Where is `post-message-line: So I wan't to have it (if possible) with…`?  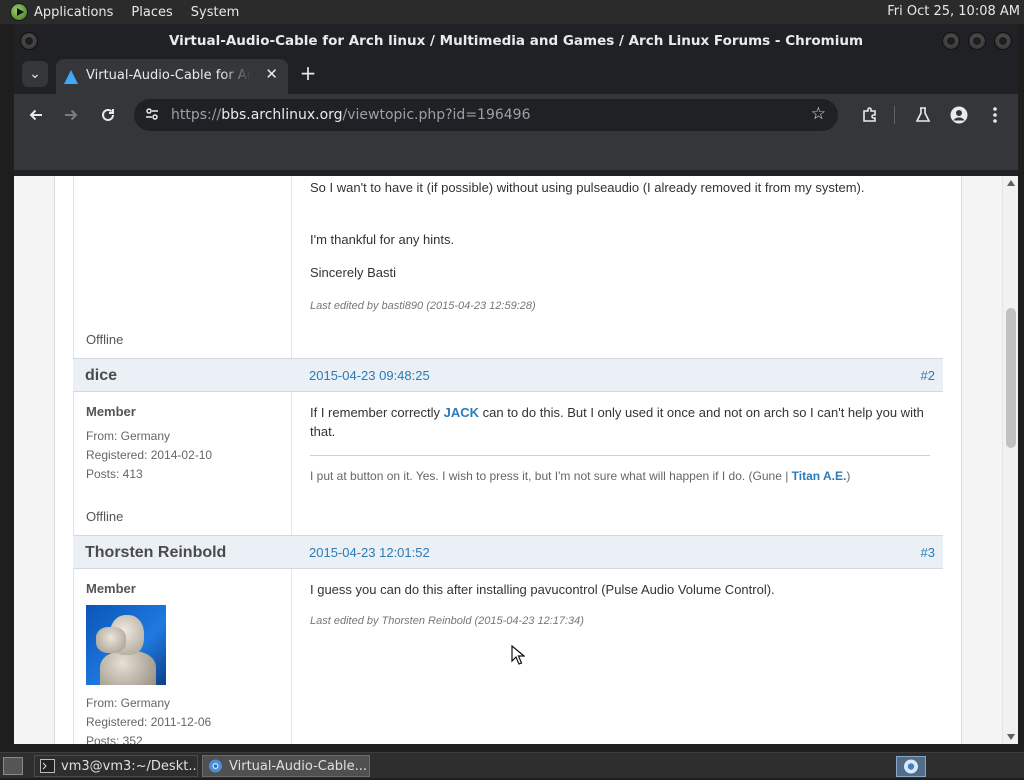 post-message-line: So I wan't to have it (if possible) with… is located at coordinates (587, 187).